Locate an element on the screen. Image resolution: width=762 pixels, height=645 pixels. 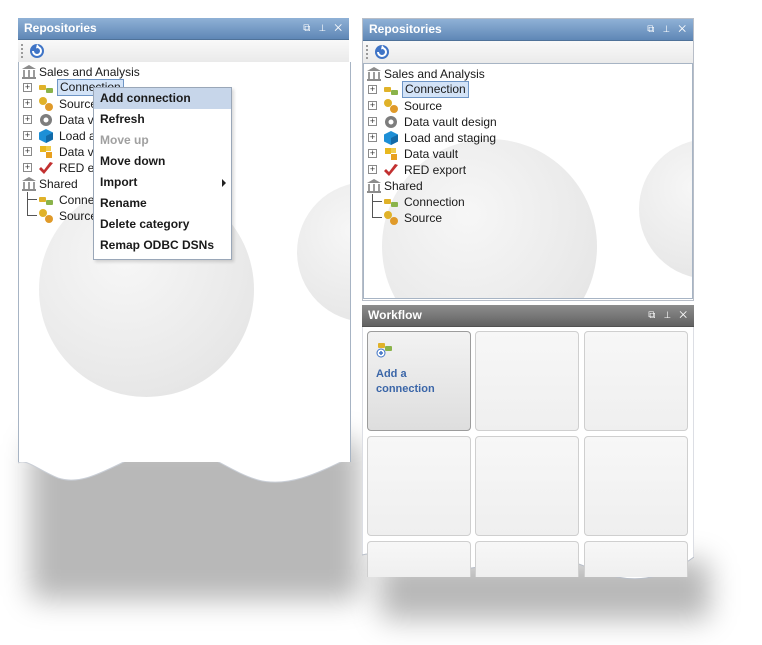
menu-item-add-connection: Add connection is located at coordinates (162, 98).